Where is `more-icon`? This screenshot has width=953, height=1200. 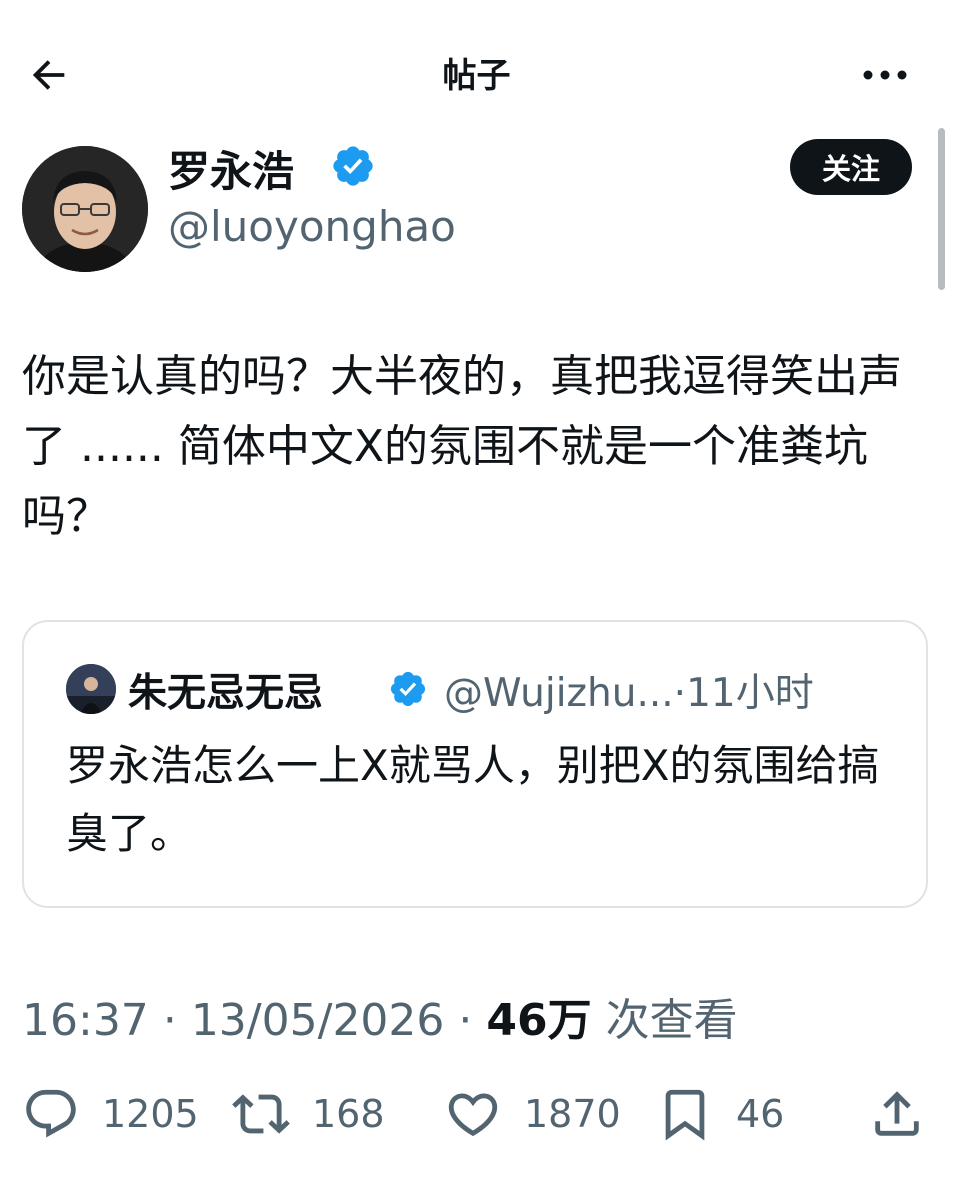
more-icon is located at coordinates (885, 75).